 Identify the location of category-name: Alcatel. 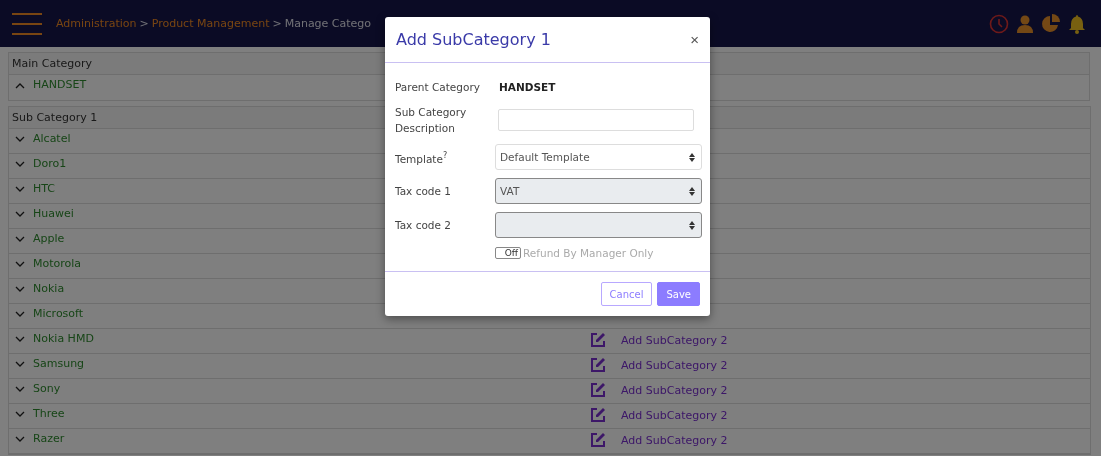
(52, 138).